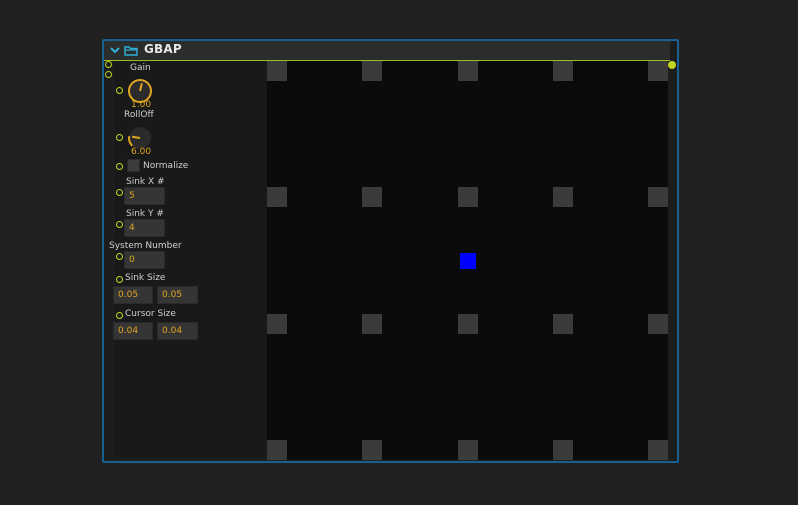 This screenshot has height=505, width=798. I want to click on sink-x-field: 5, so click(144, 196).